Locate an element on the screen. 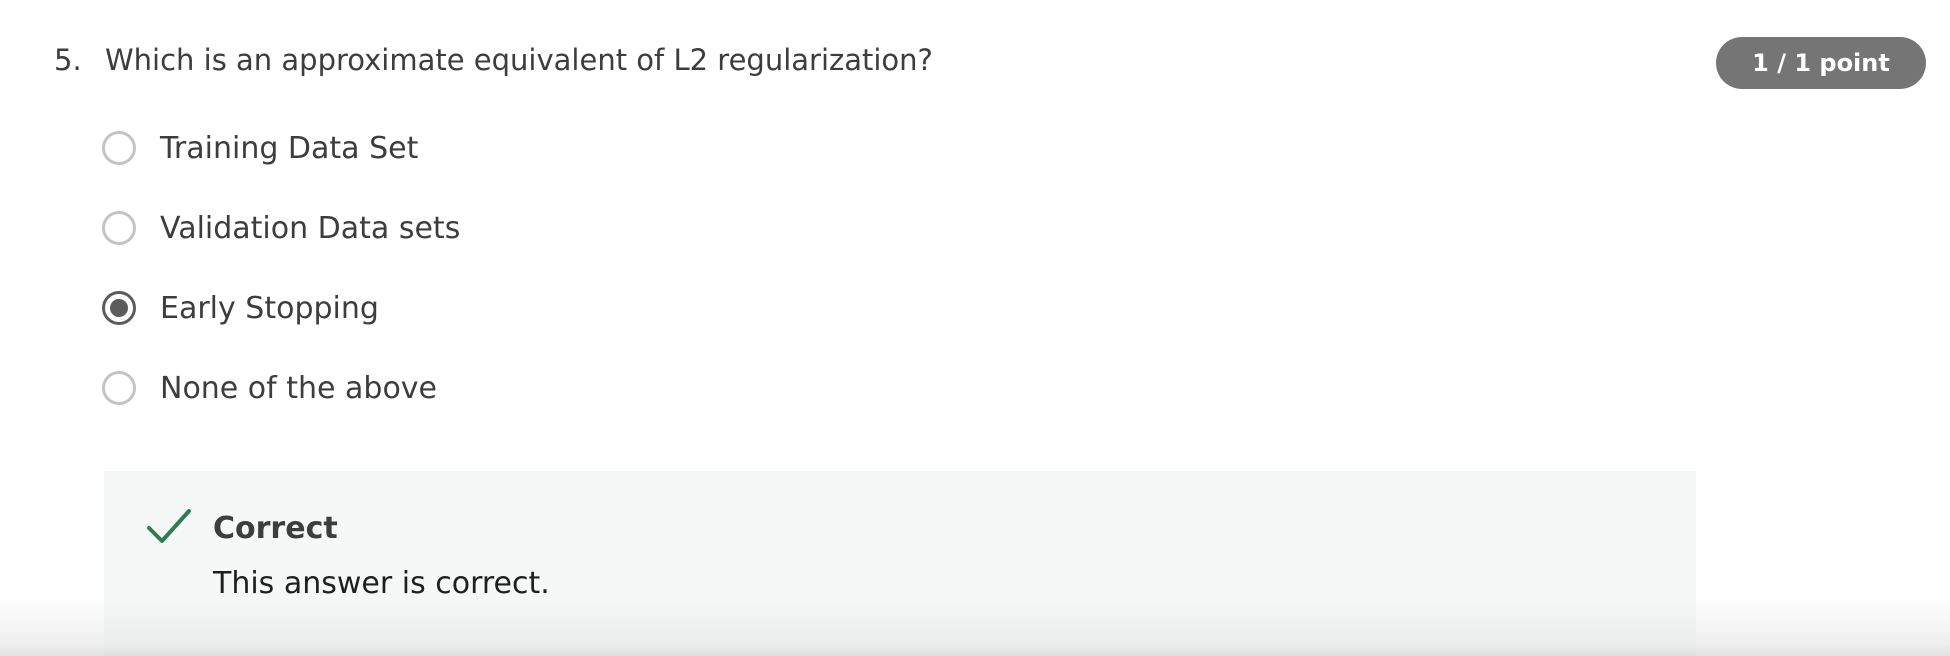 The image size is (1950, 656). option-label: Training Data Set is located at coordinates (289, 148).